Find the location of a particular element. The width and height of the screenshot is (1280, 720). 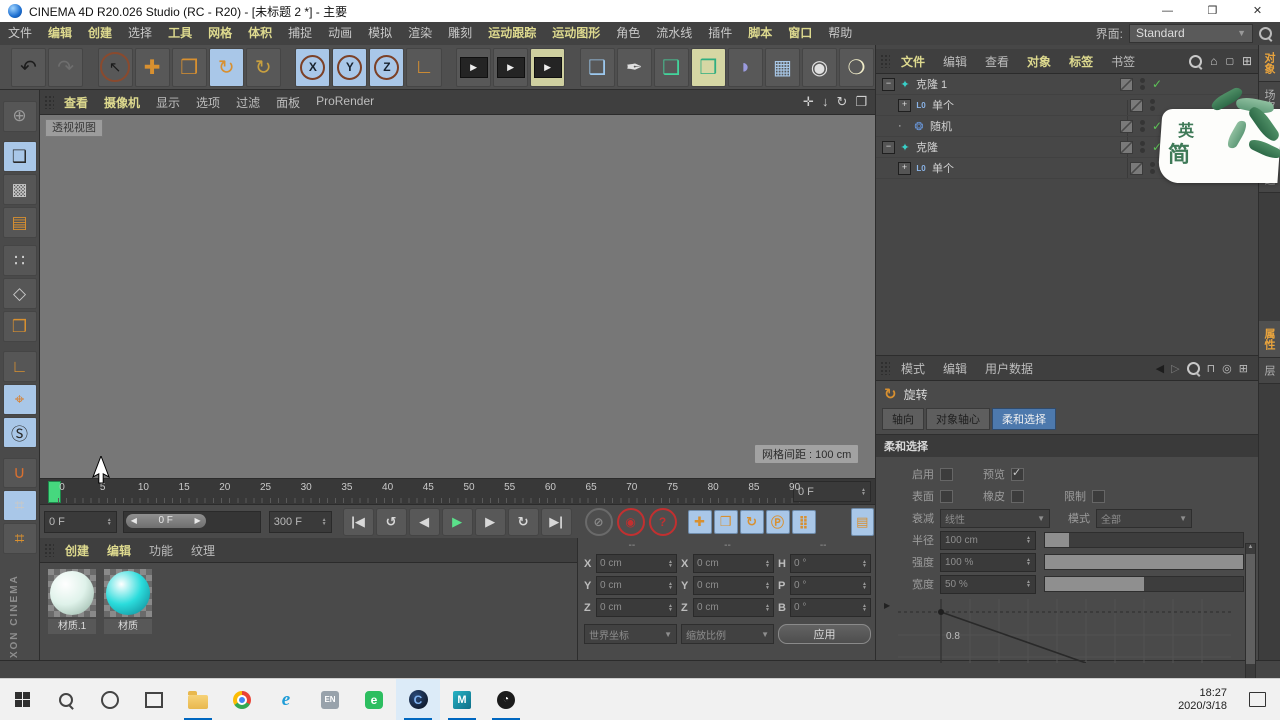

rubber-checkbox is located at coordinates (1017, 496).